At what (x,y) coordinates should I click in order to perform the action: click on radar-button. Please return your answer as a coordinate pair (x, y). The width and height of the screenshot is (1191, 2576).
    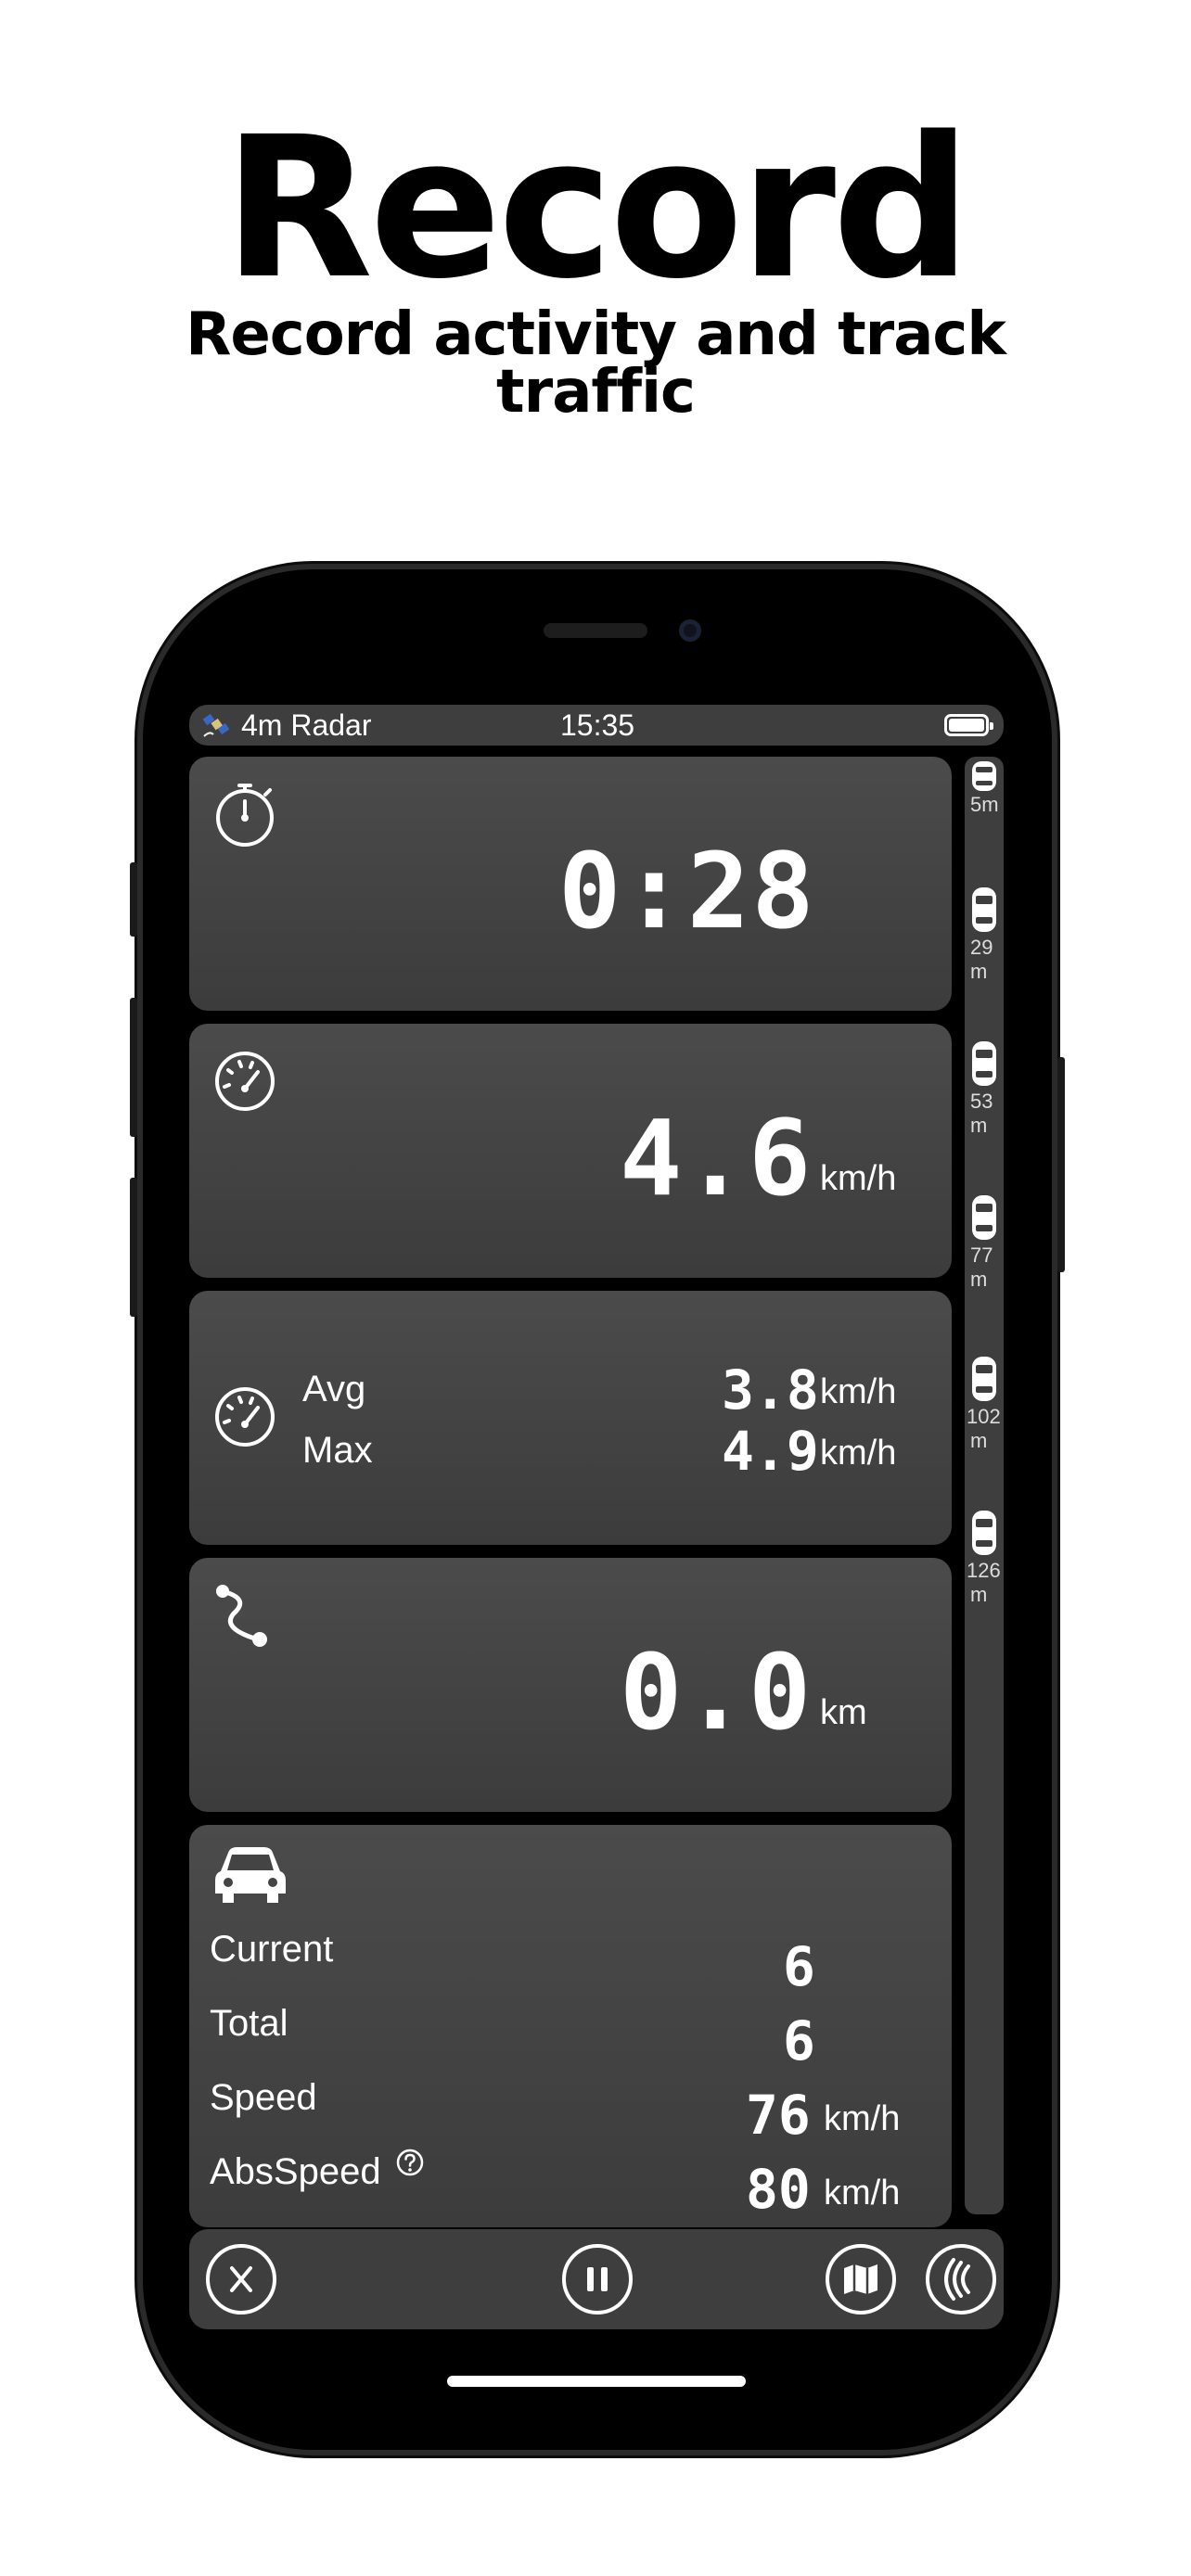
    Looking at the image, I should click on (961, 2279).